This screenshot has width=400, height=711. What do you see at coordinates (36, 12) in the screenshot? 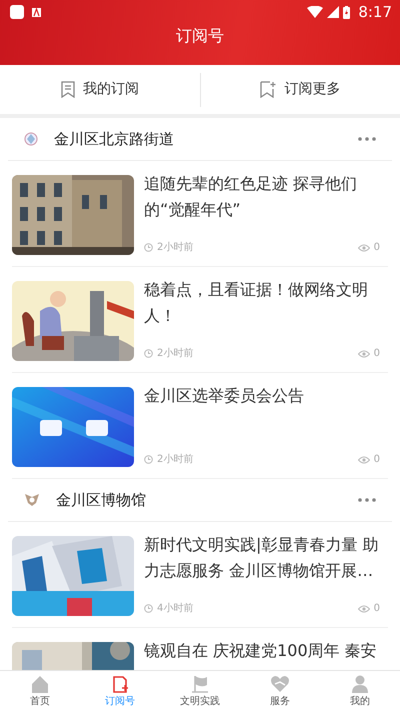
I see `app-icon` at bounding box center [36, 12].